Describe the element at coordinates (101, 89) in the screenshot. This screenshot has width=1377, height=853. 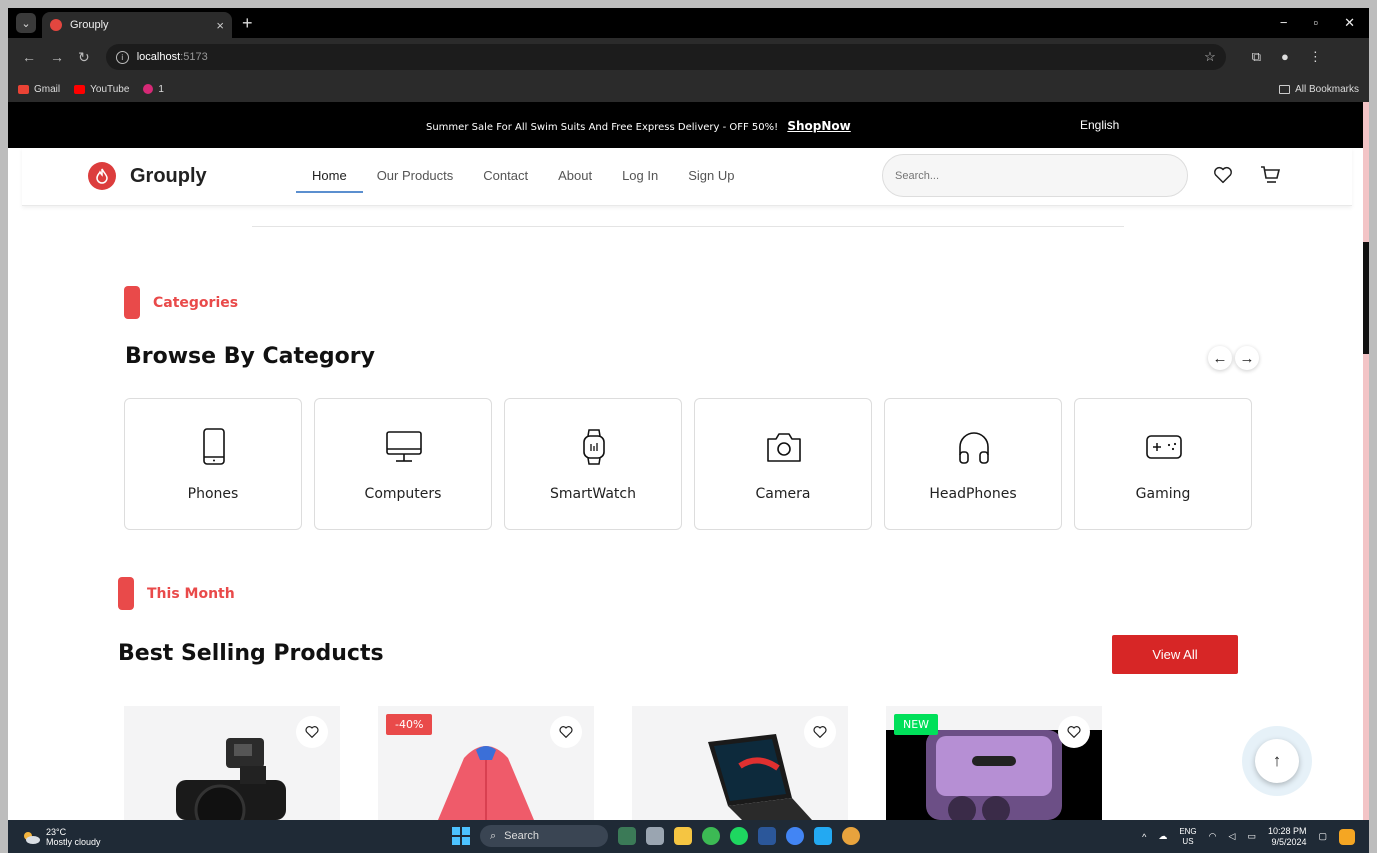
I see `bookmark-youtube: YouTube` at that location.